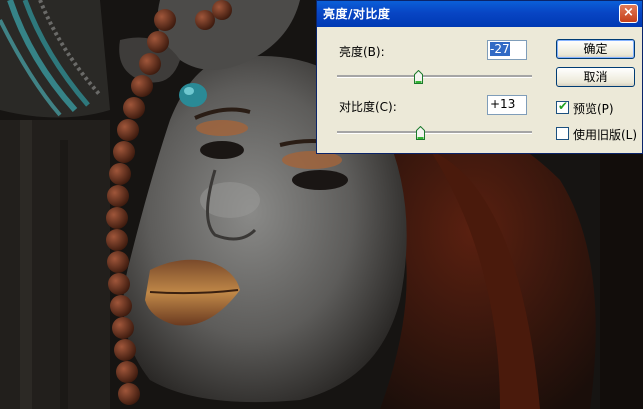 Image resolution: width=643 pixels, height=409 pixels. Describe the element at coordinates (503, 104) in the screenshot. I see `contrast-value: +13` at that location.